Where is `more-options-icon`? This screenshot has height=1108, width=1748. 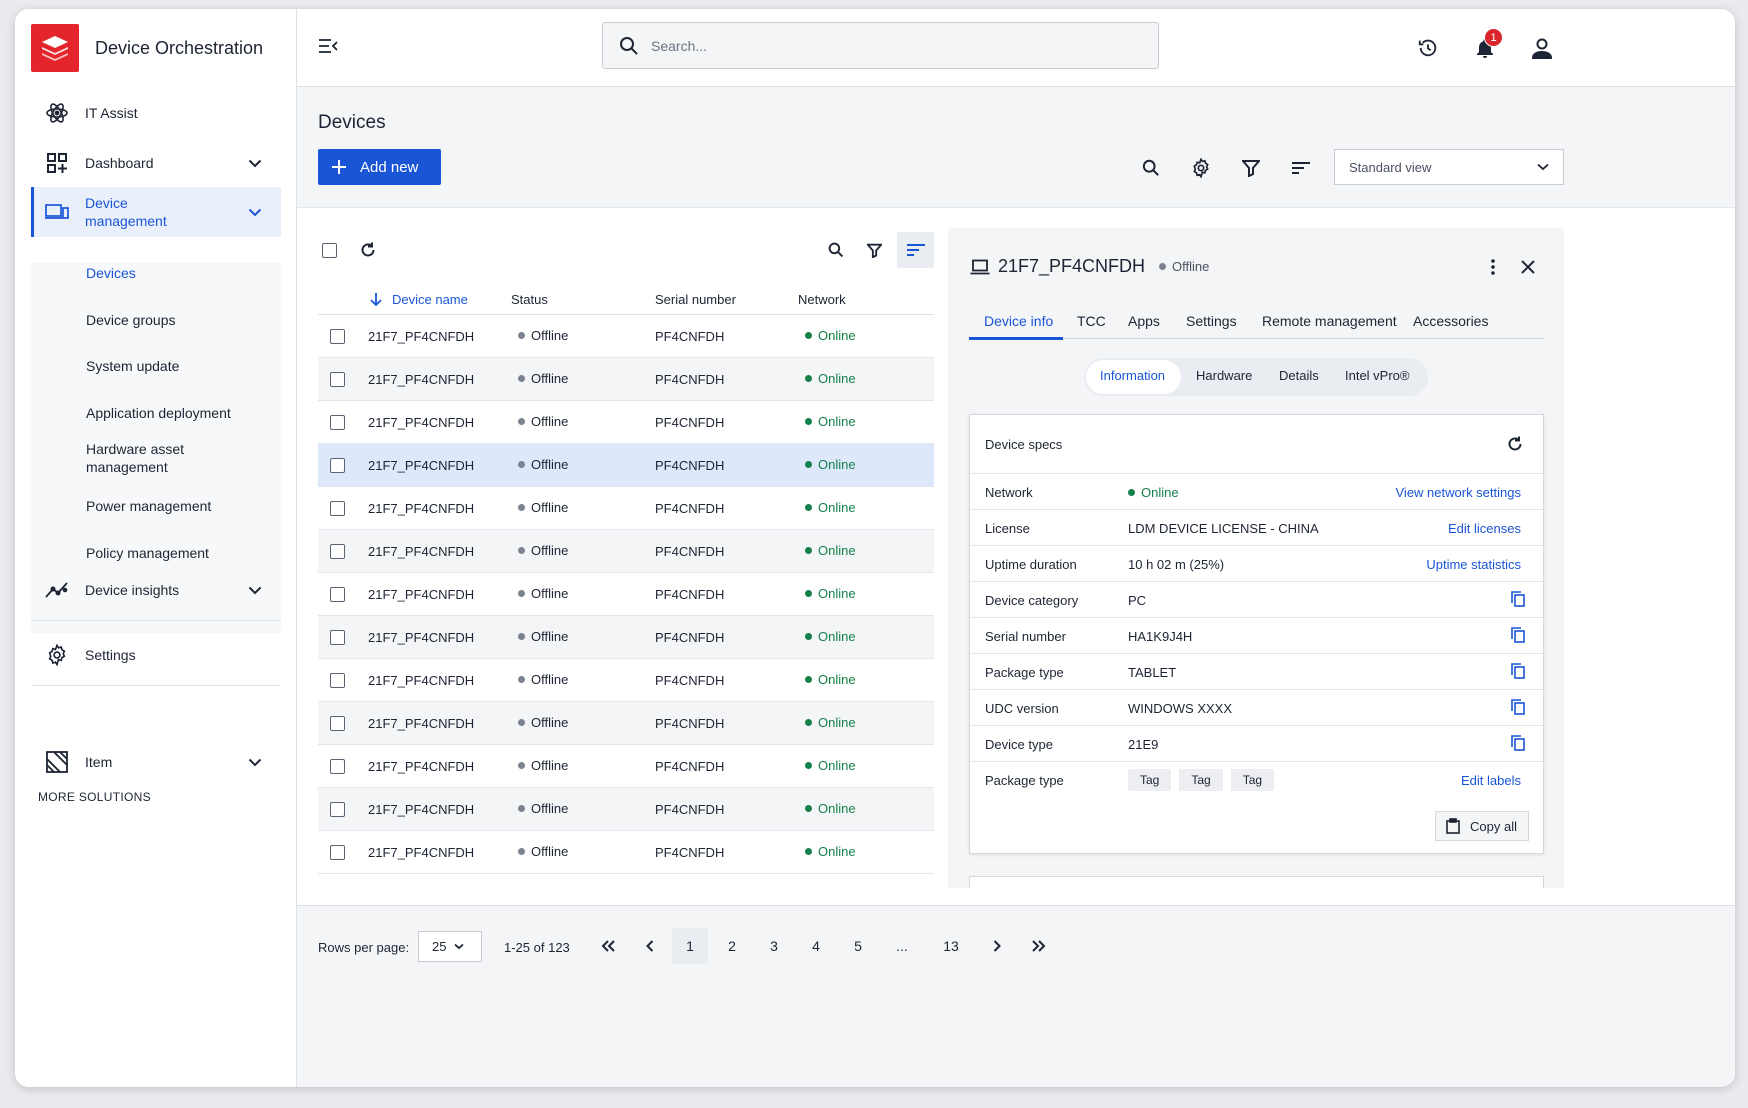
more-options-icon is located at coordinates (1493, 267).